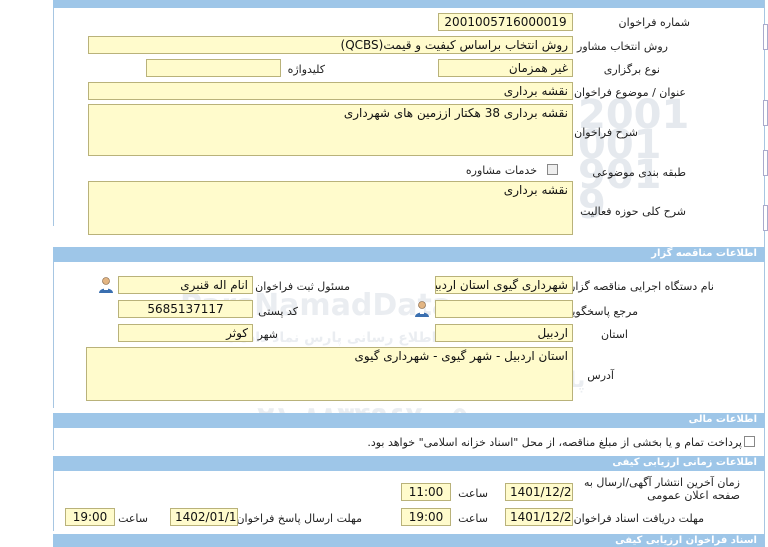 Image resolution: width=768 pixels, height=547 pixels. Describe the element at coordinates (409, 420) in the screenshot. I see `financial-section-header: اطلاعات مالی` at that location.